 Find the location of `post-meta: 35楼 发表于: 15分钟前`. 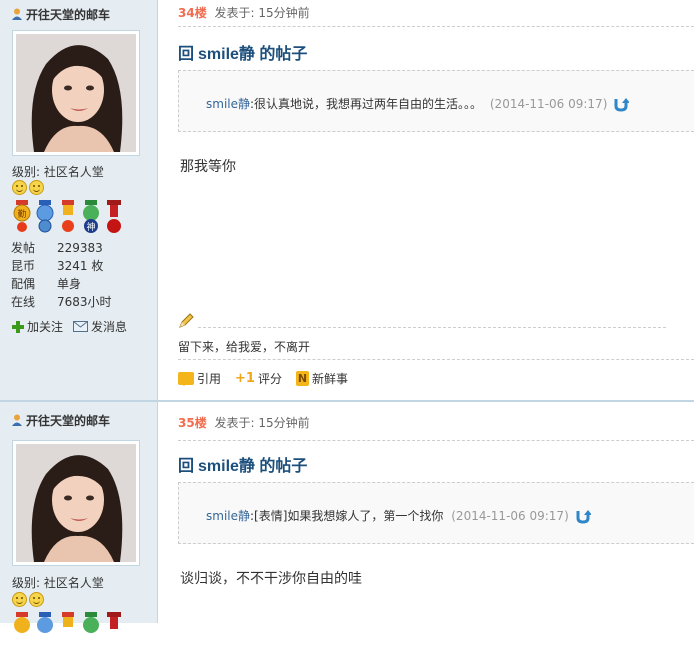

post-meta: 35楼 发表于: 15分钟前 is located at coordinates (244, 422).